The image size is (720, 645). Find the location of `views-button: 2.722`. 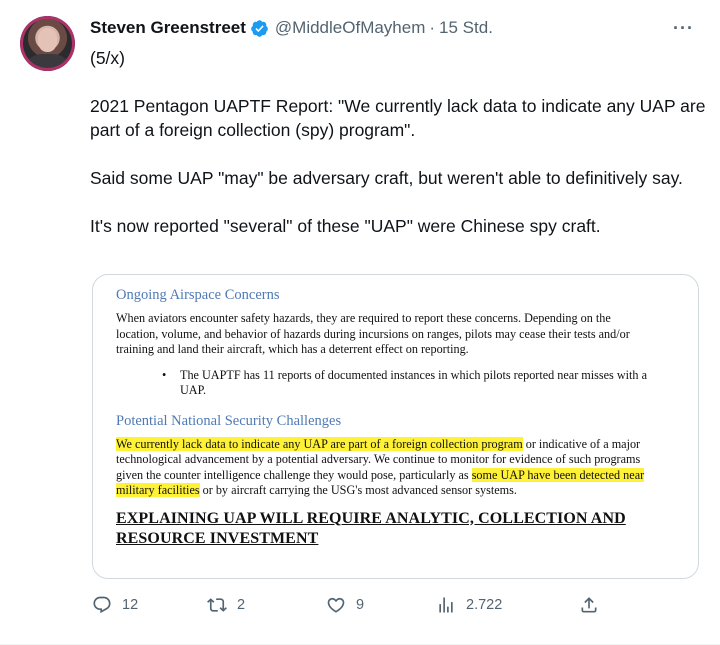

views-button: 2.722 is located at coordinates (469, 605).